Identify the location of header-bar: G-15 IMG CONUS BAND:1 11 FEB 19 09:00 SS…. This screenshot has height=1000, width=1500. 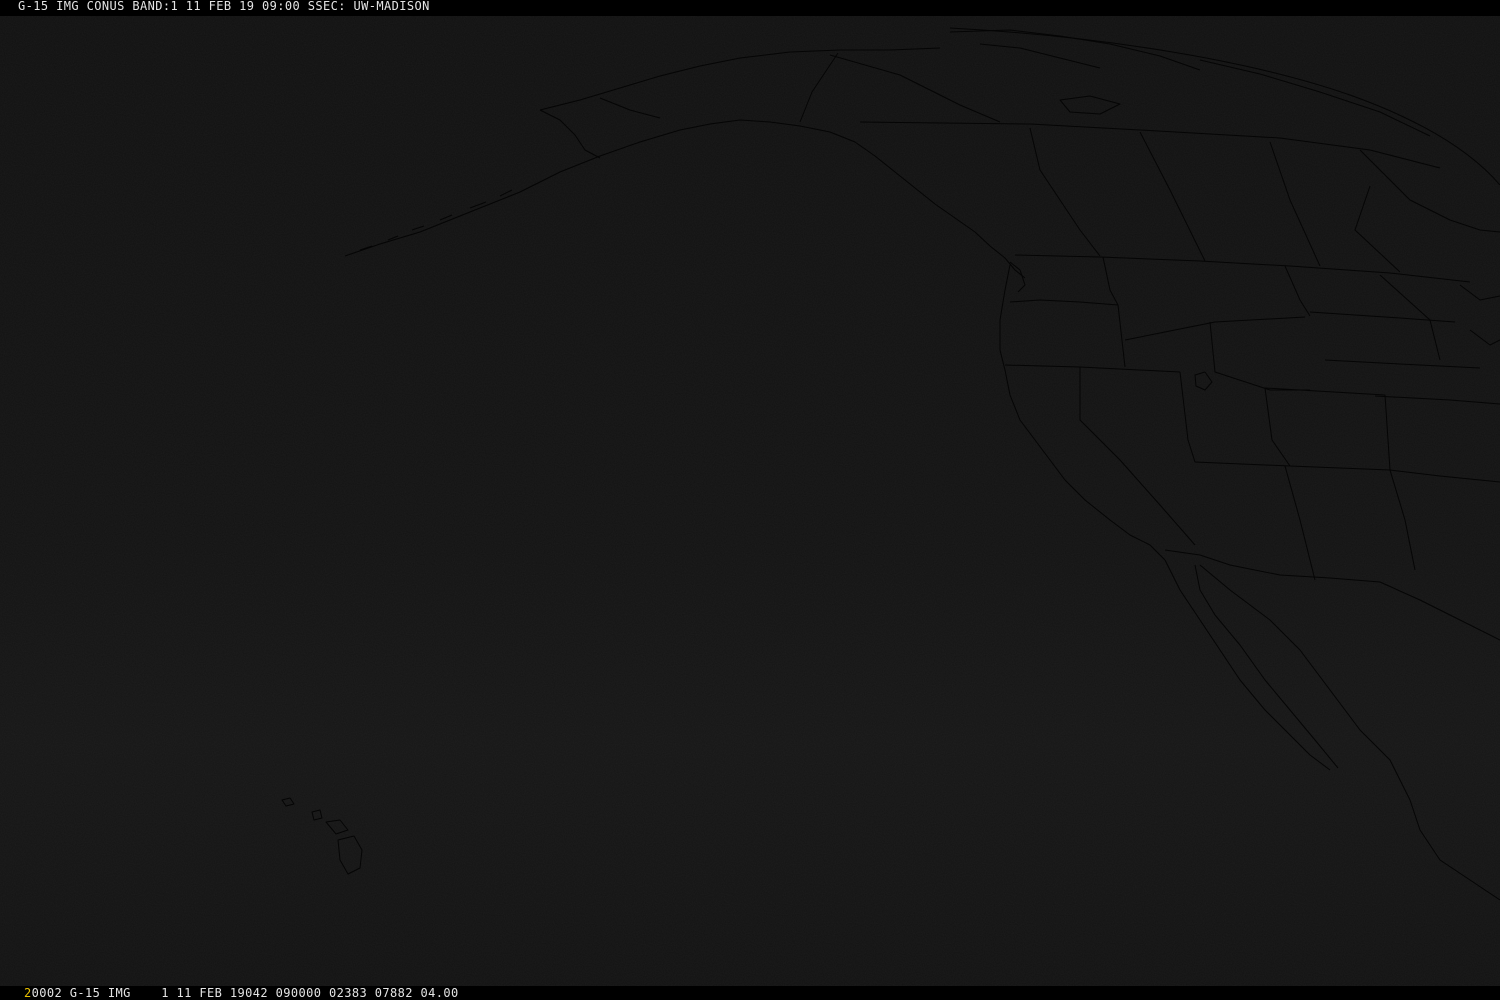
(750, 8).